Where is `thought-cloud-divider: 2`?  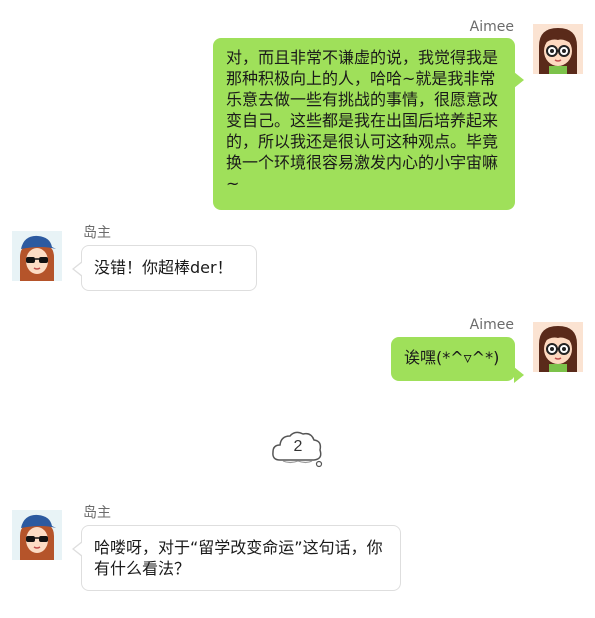 thought-cloud-divider: 2 is located at coordinates (298, 449).